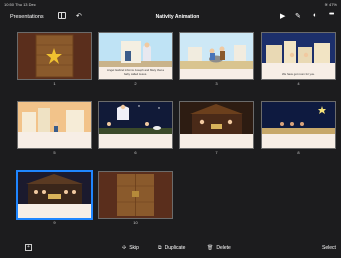  I want to click on shepherds-scene-drawing, so click(135, 118).